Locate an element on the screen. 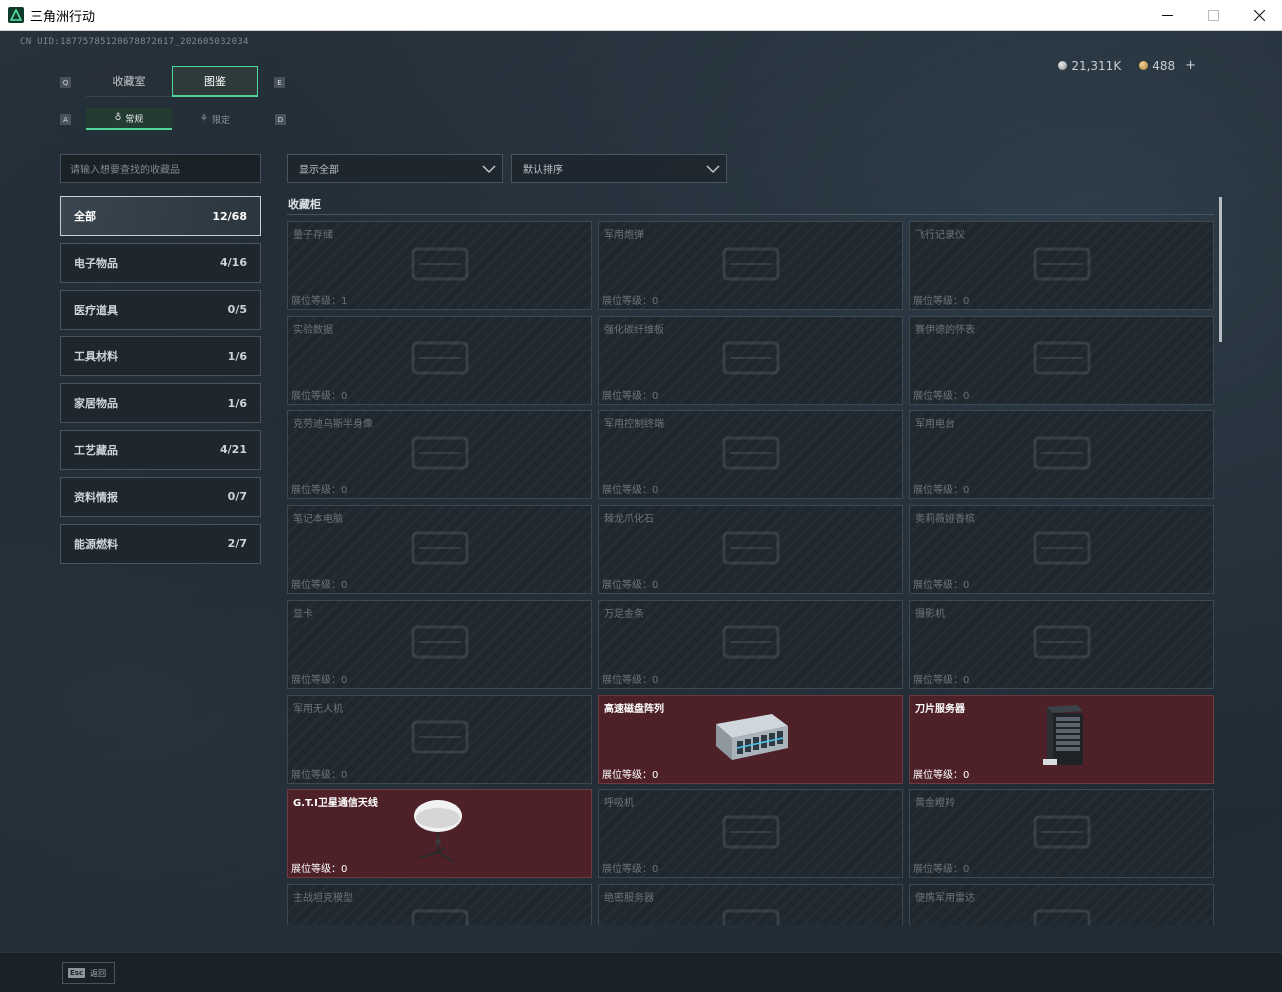 The height and width of the screenshot is (992, 1282). category-tools: 工具材料 1/6 is located at coordinates (160, 356).